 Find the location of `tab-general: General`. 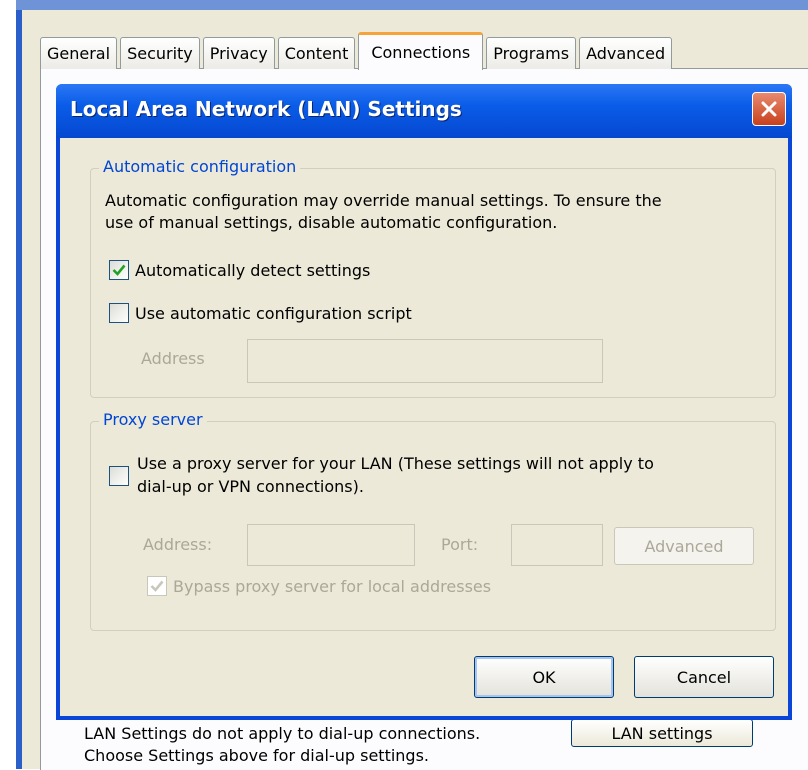

tab-general: General is located at coordinates (79, 53).